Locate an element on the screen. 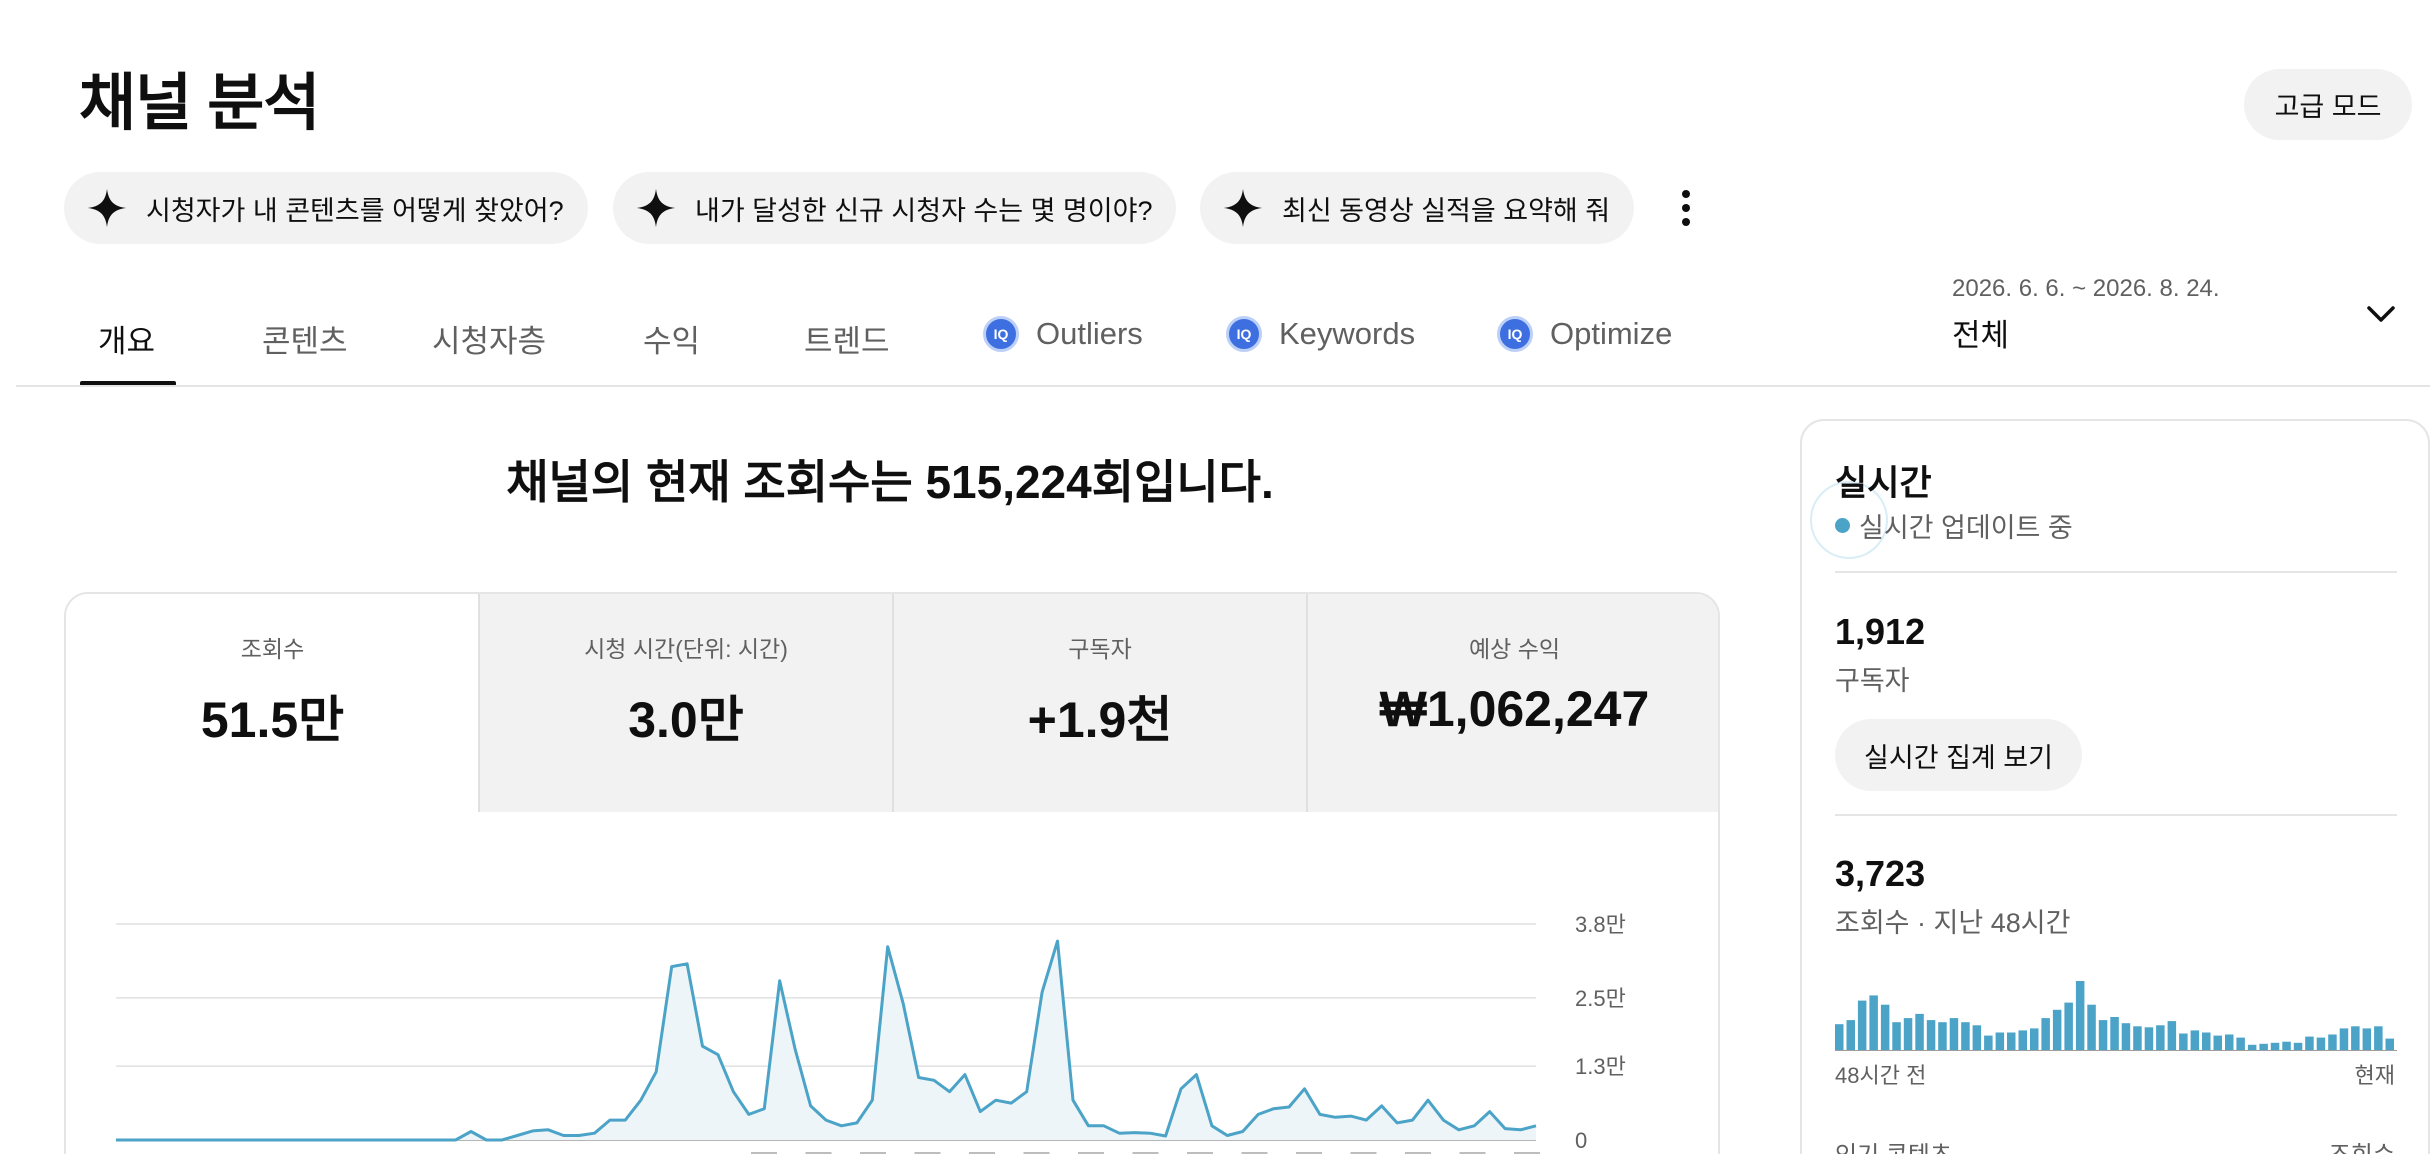 The width and height of the screenshot is (2430, 1154). advanced-mode-button: 고급 모드 is located at coordinates (2328, 104).